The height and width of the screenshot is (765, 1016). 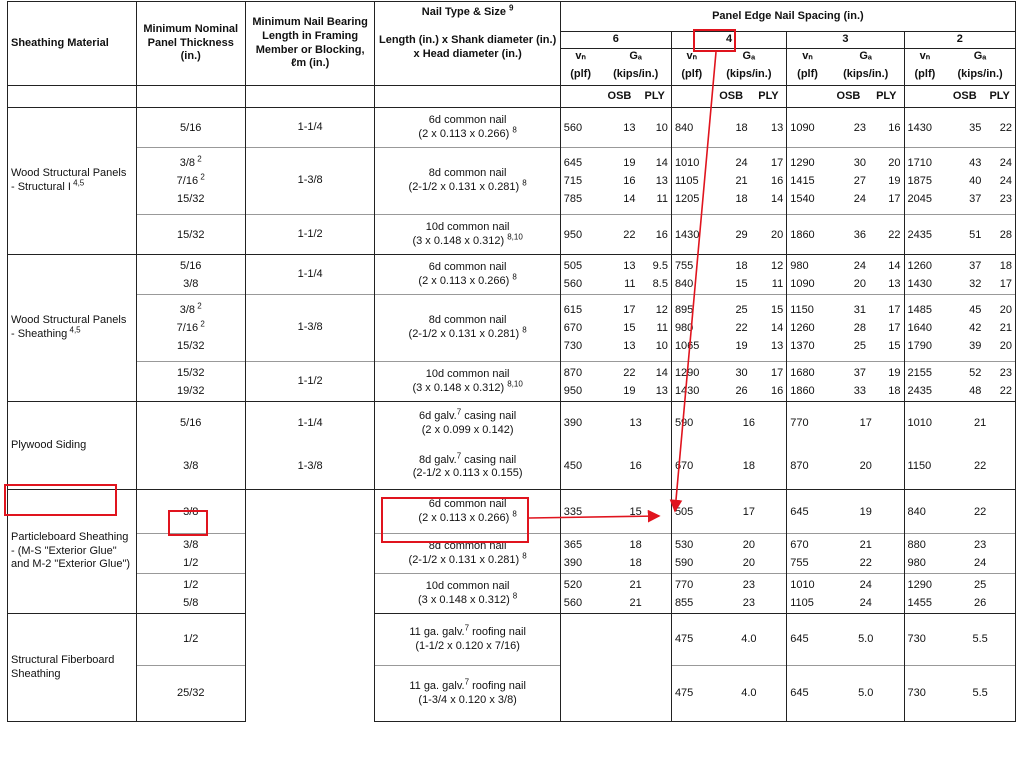 What do you see at coordinates (622, 287) in the screenshot?
I see `arrow-overlay` at bounding box center [622, 287].